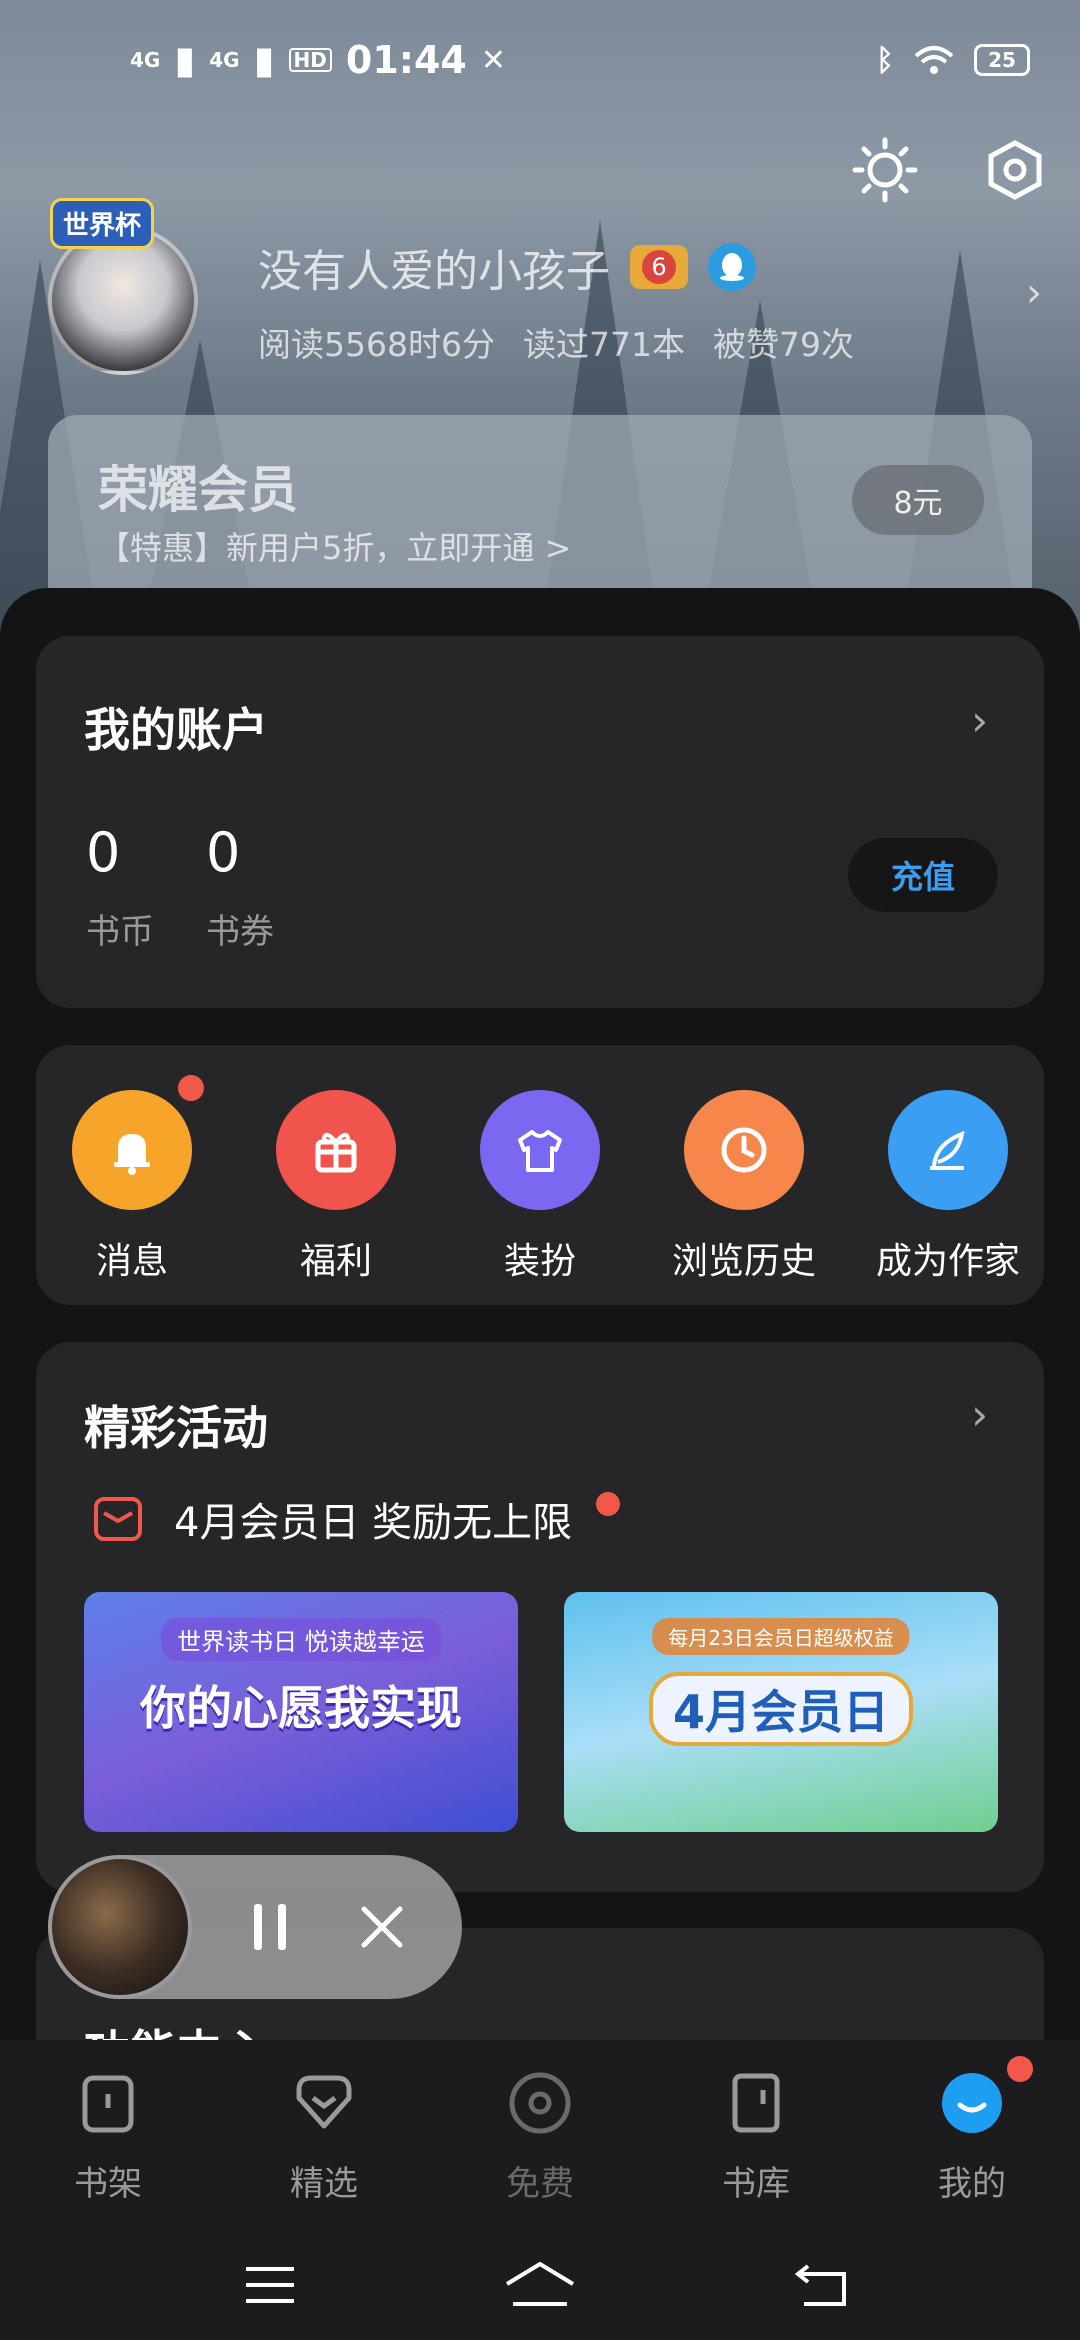 Image resolution: width=1080 pixels, height=2340 pixels. I want to click on username: 没有人爱的小孩子, so click(434, 271).